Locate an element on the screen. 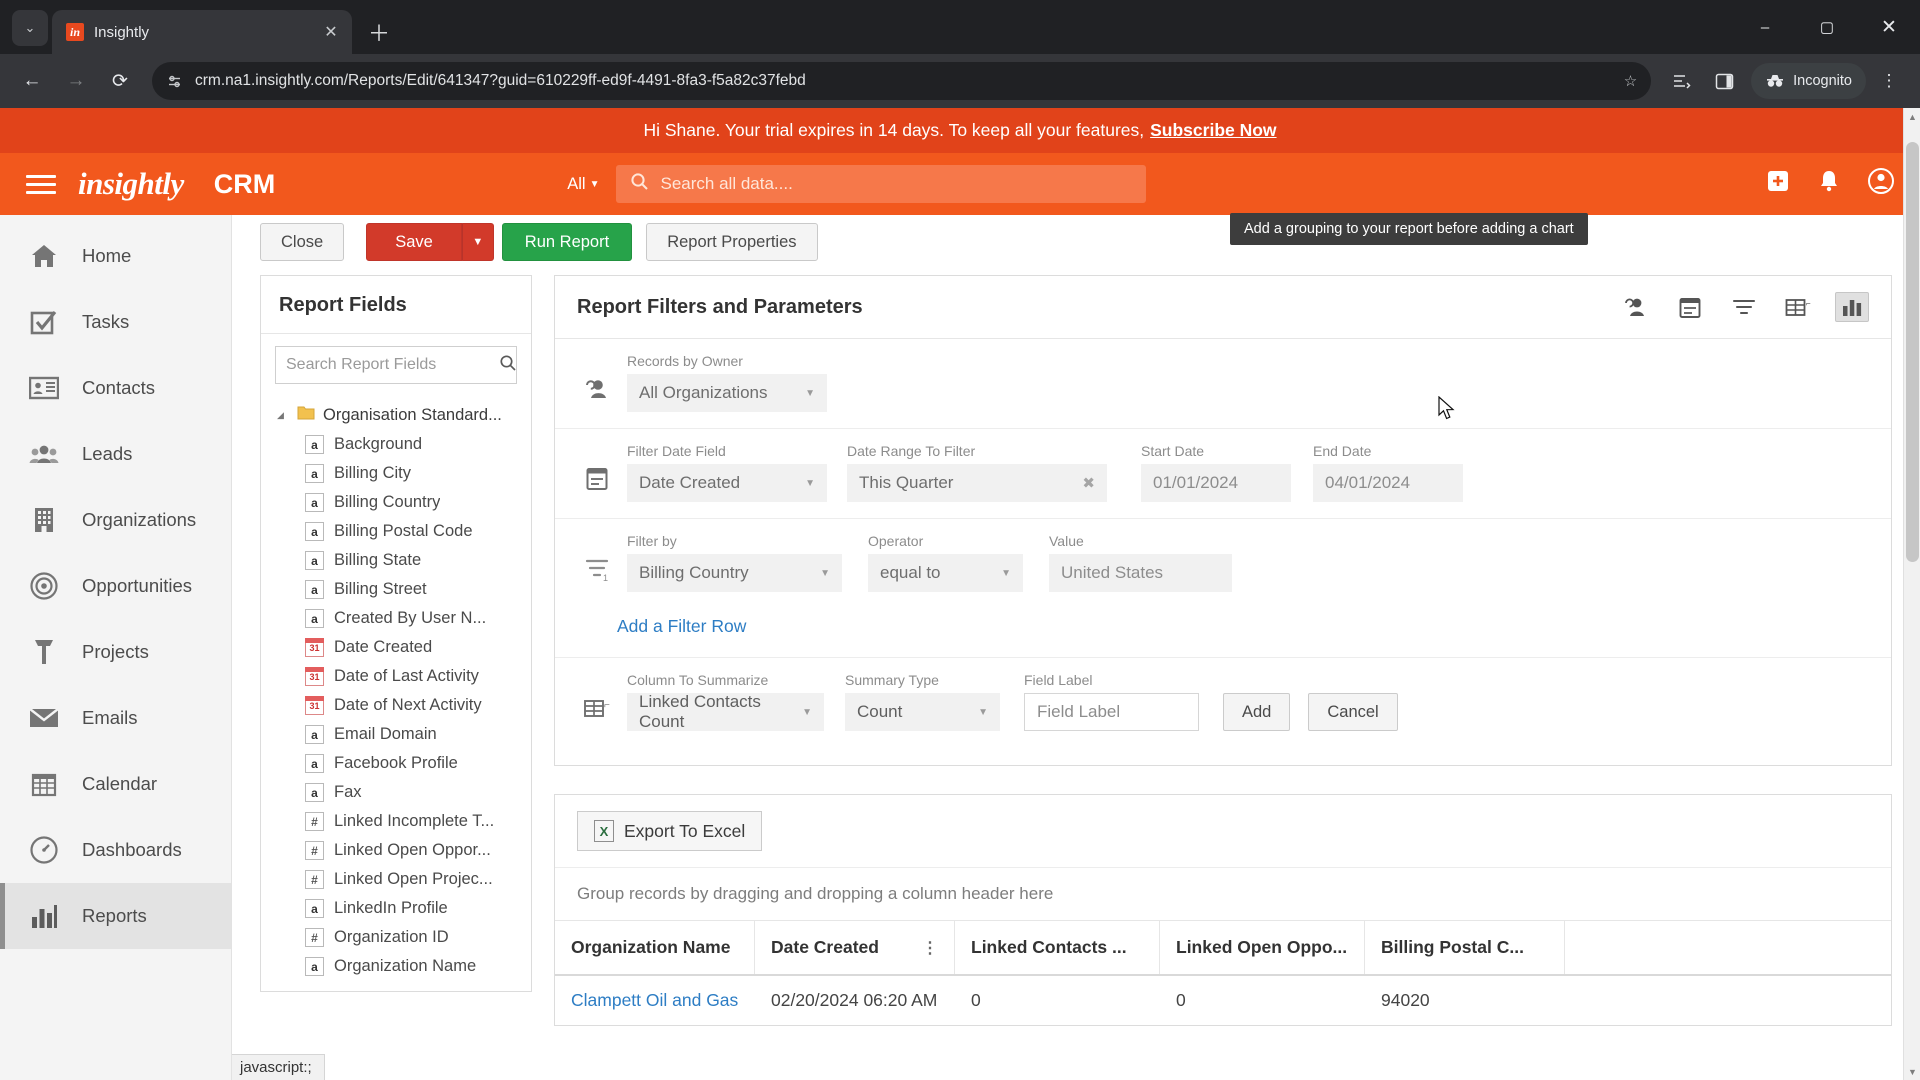  report-field-item: a Billing Country is located at coordinates (396, 502).